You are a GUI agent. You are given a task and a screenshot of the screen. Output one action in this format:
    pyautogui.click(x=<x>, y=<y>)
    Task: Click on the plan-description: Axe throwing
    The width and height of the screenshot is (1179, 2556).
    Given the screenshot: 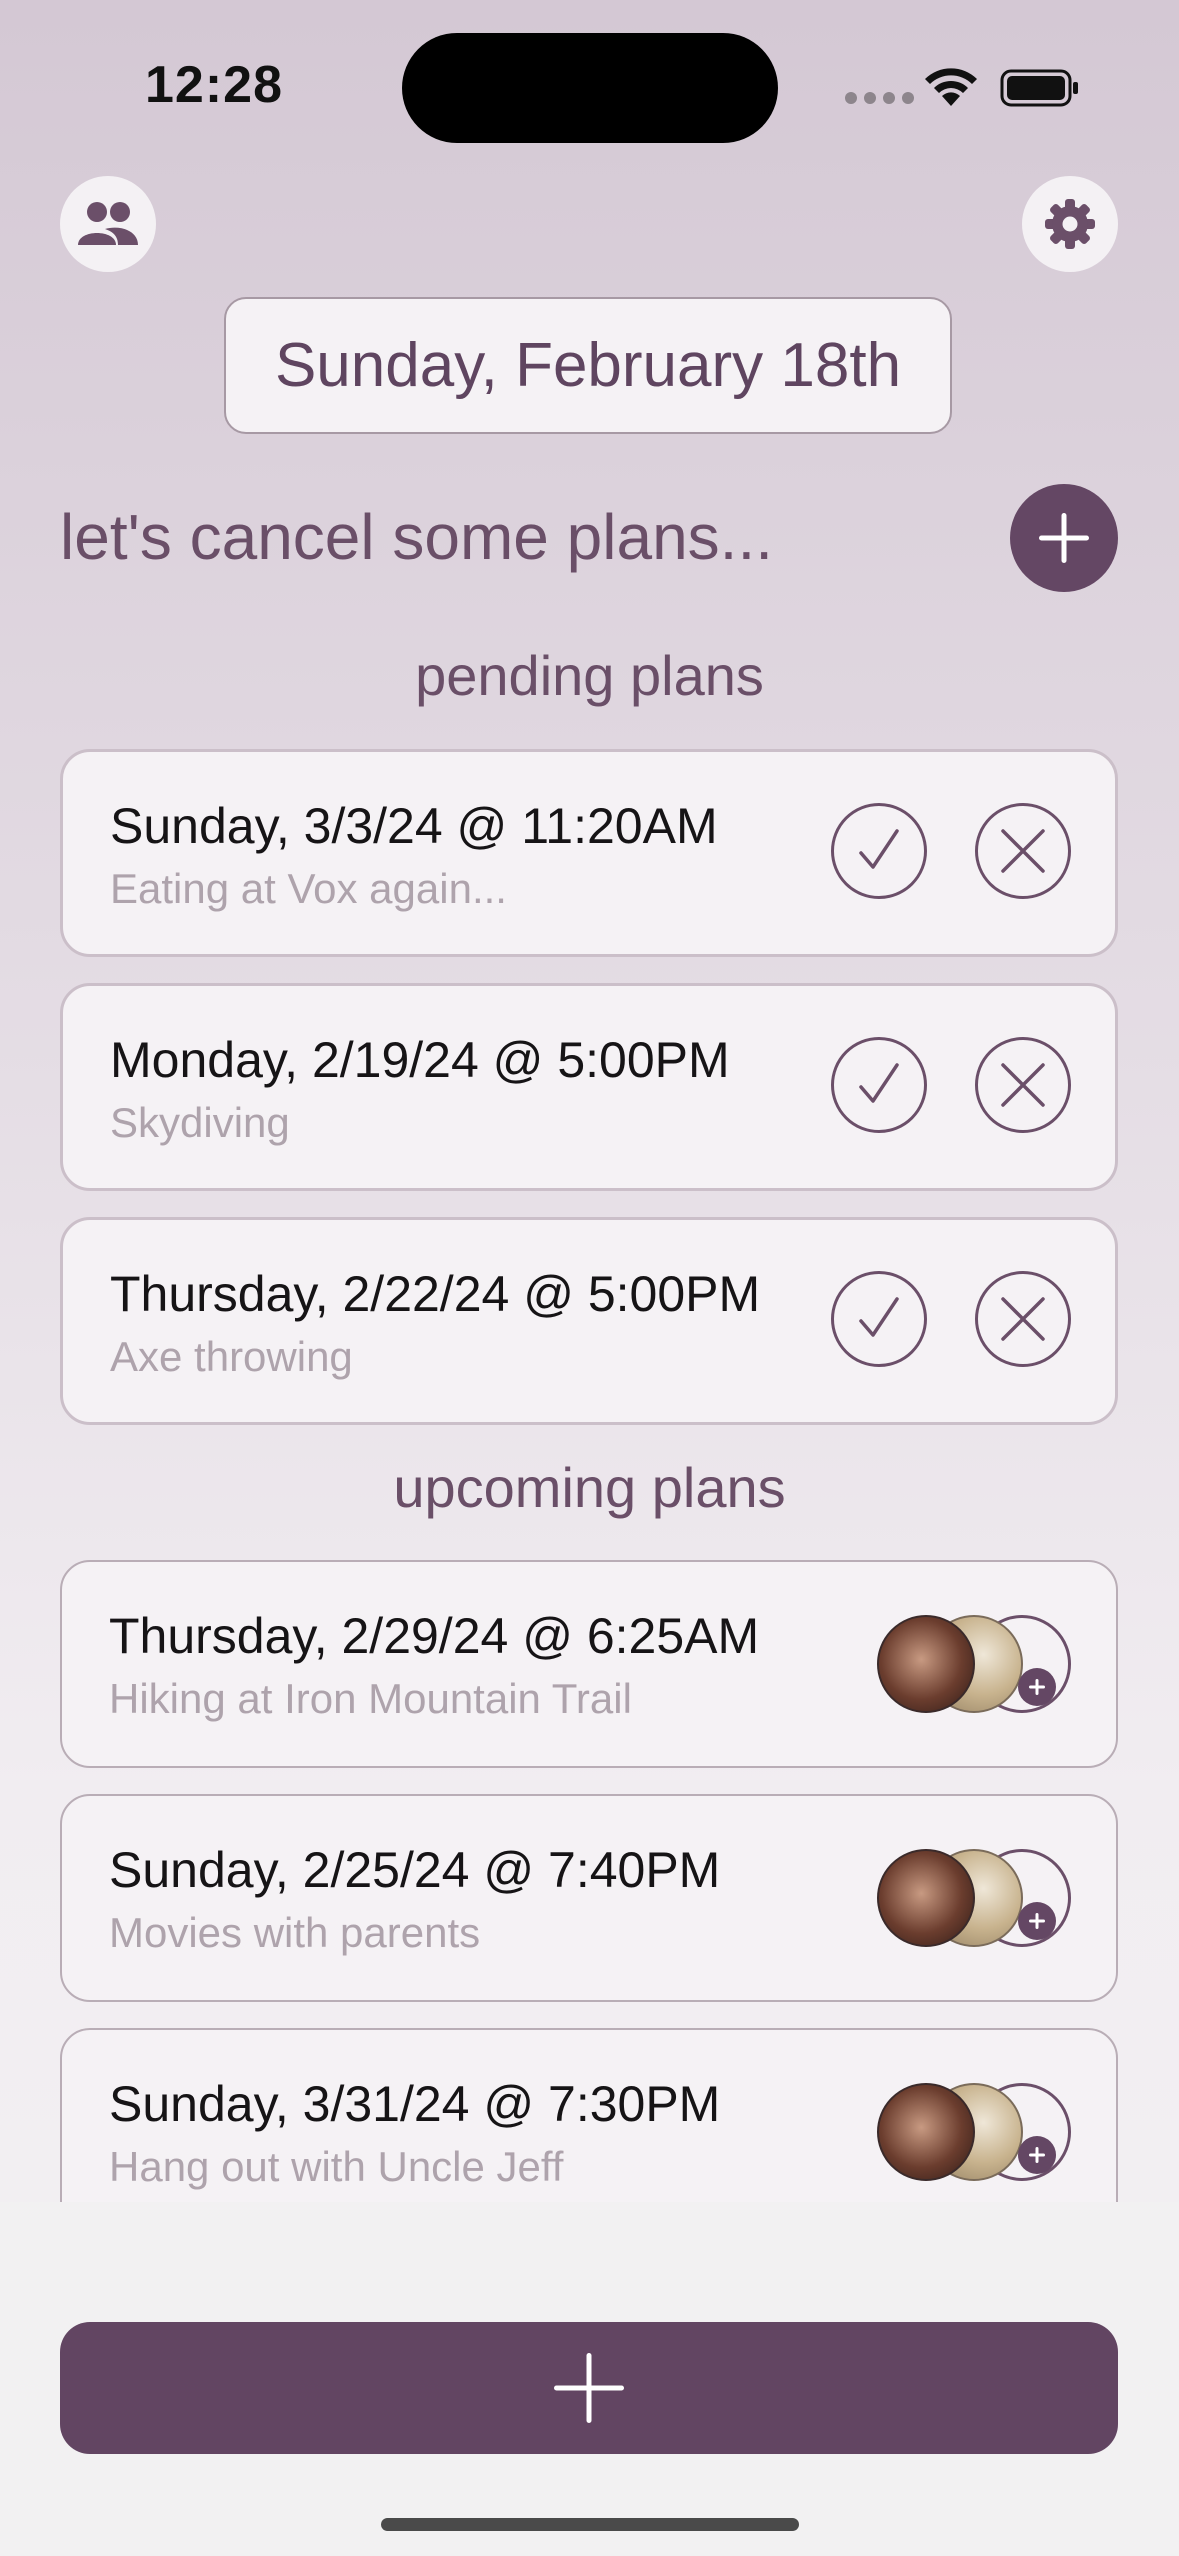 What is the action you would take?
    pyautogui.click(x=231, y=1356)
    